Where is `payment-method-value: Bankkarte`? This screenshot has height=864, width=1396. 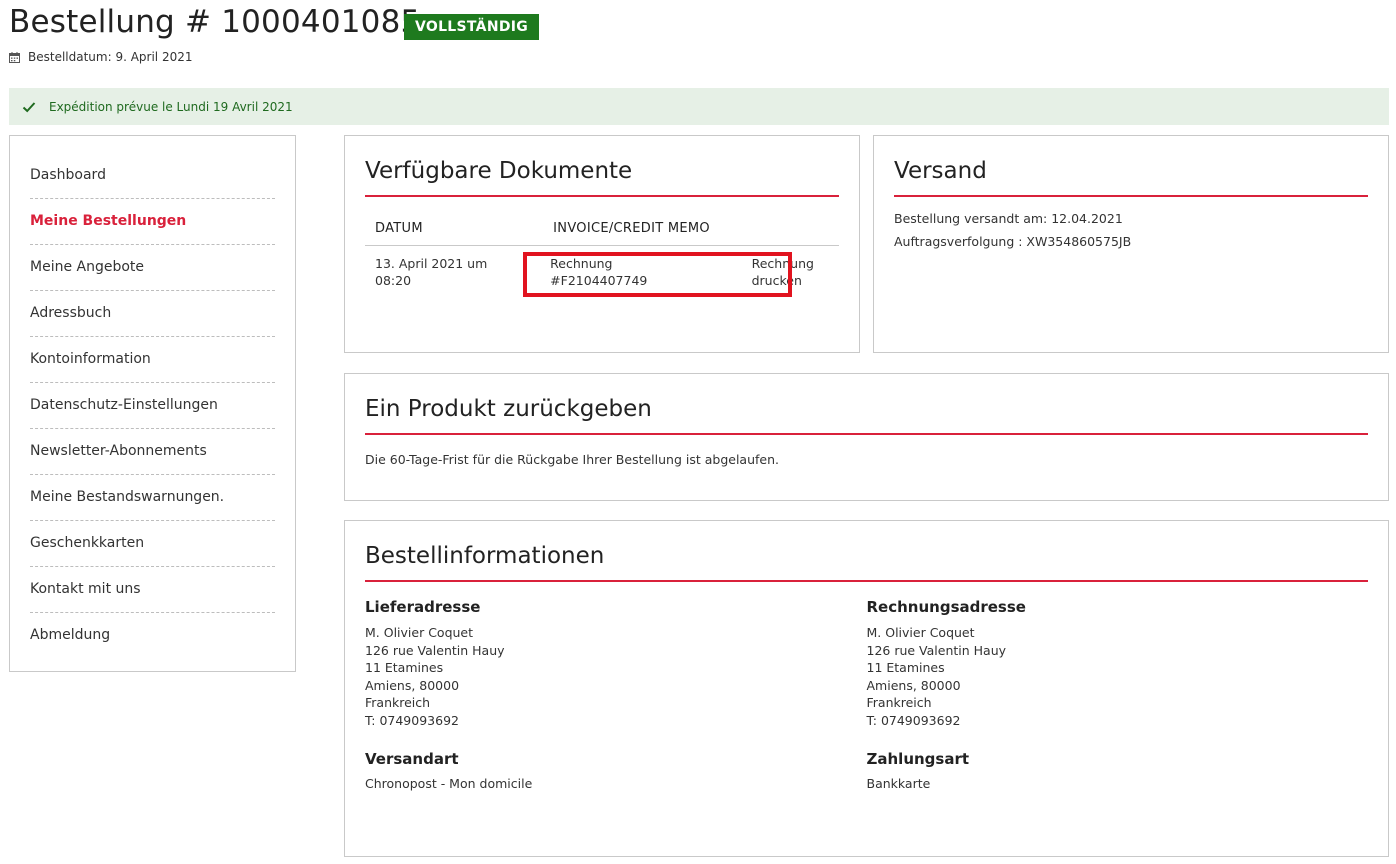
payment-method-value: Bankkarte is located at coordinates (898, 783).